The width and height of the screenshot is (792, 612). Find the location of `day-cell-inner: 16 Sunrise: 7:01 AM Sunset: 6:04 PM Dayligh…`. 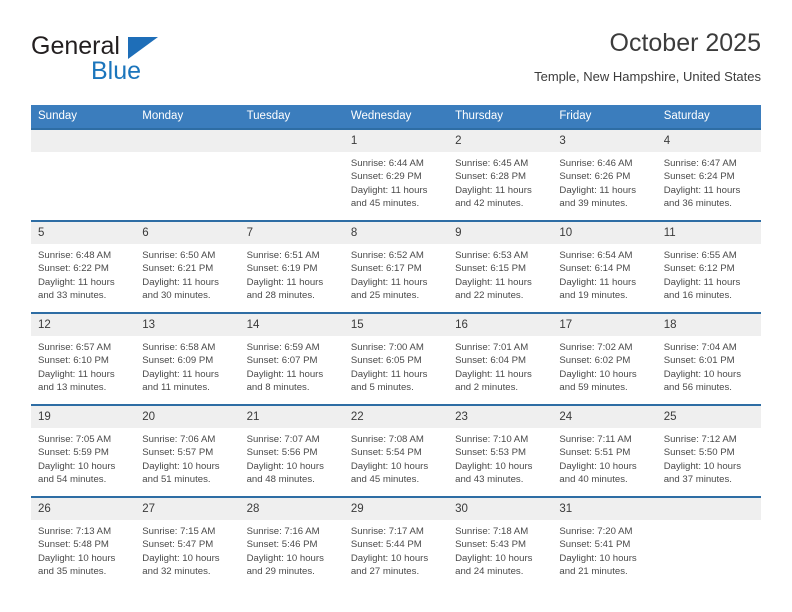

day-cell-inner: 16 Sunrise: 7:01 AM Sunset: 6:04 PM Dayligh… is located at coordinates (500, 359).